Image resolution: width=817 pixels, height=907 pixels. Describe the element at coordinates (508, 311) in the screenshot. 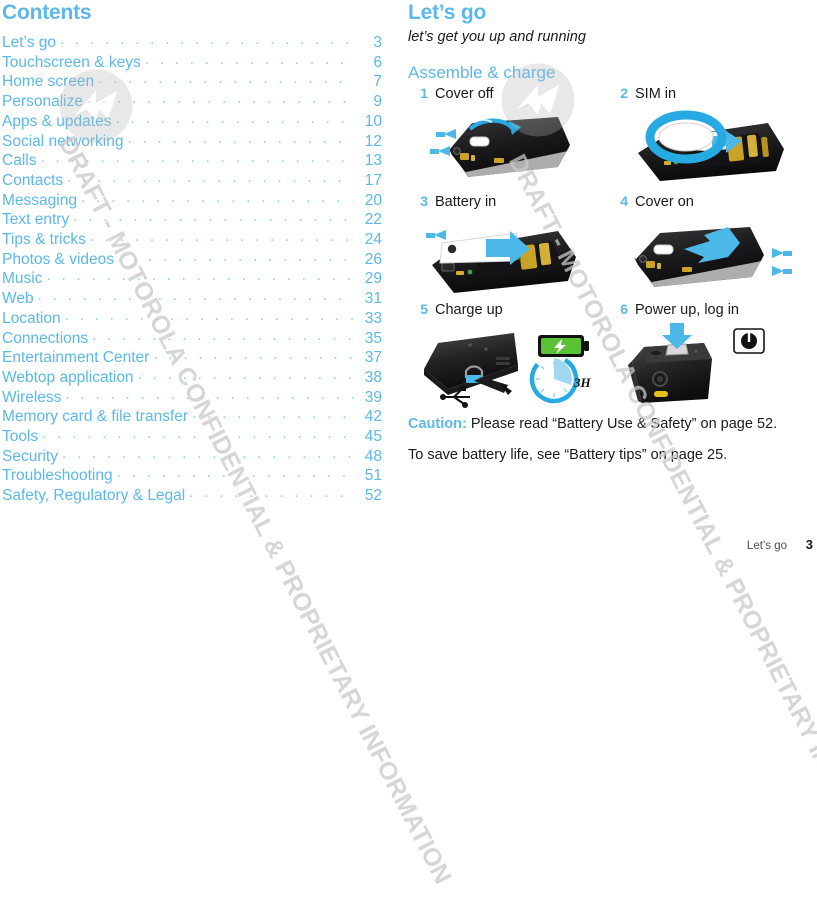

I see `step-5-header: 5 Charge up` at that location.